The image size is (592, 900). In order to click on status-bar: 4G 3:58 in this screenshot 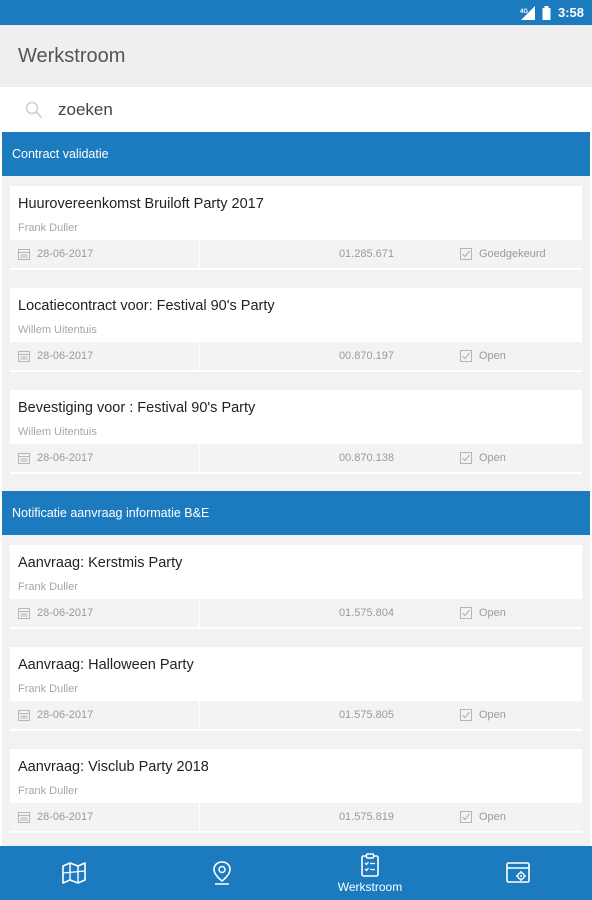, I will do `click(296, 12)`.